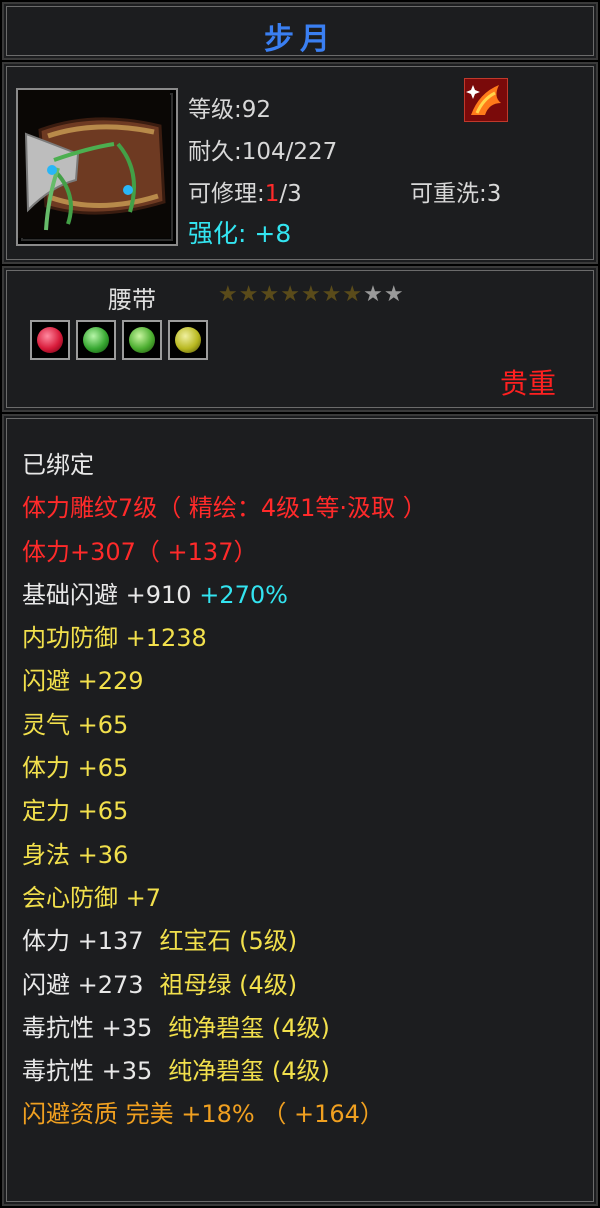  I want to click on level-value: :92, so click(253, 110).